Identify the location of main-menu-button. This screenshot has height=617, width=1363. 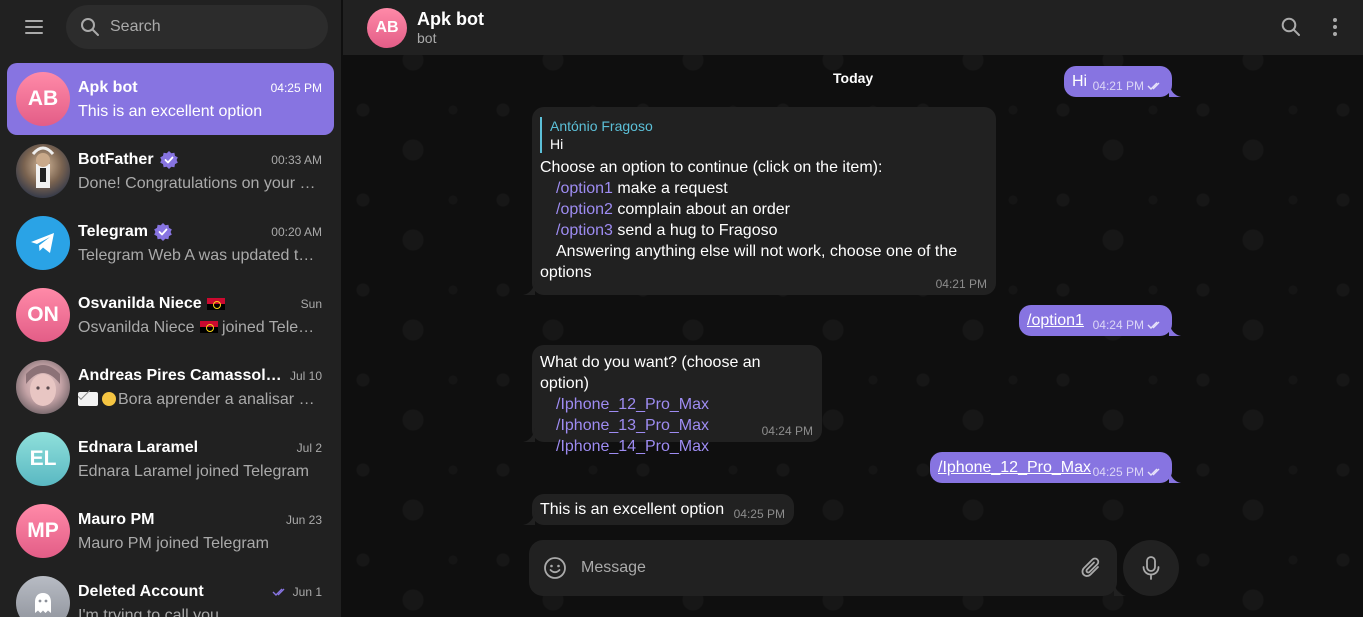
(34, 27).